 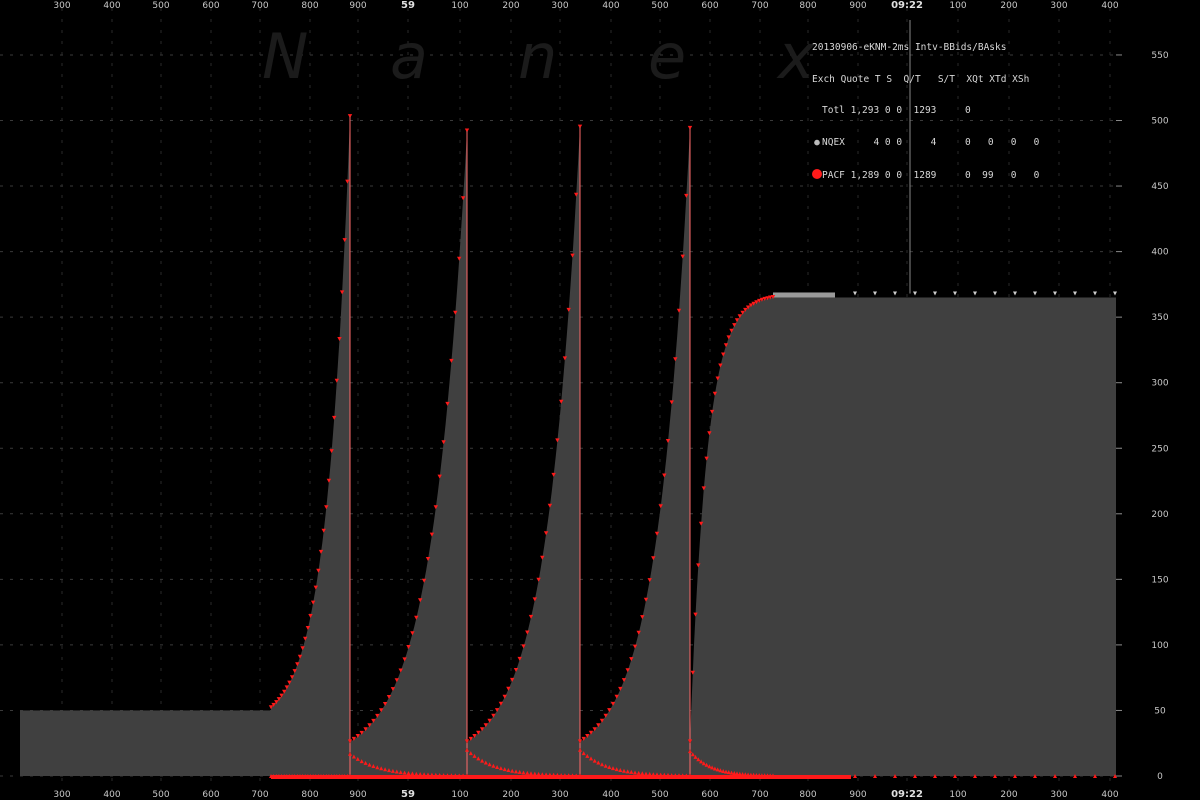 What do you see at coordinates (667, 56) in the screenshot?
I see `watermark-letter: e` at bounding box center [667, 56].